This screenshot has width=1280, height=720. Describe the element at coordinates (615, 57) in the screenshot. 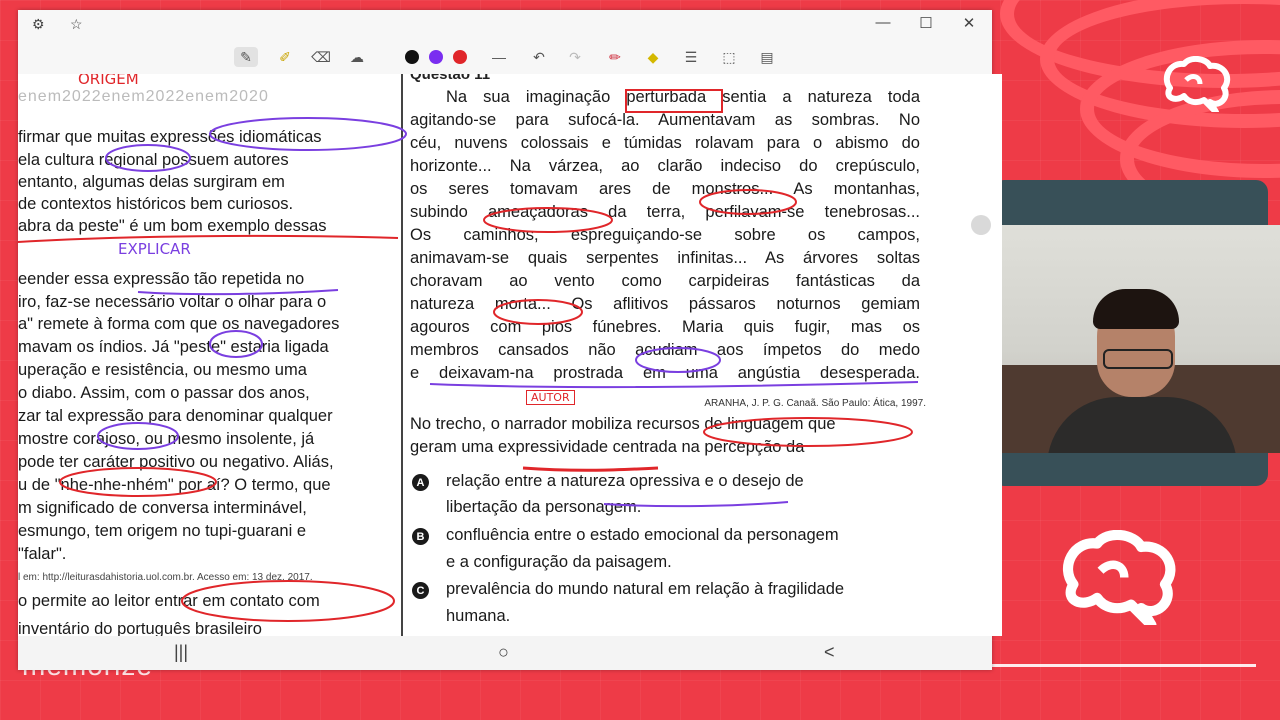

I see `marker-icon: ✏` at that location.